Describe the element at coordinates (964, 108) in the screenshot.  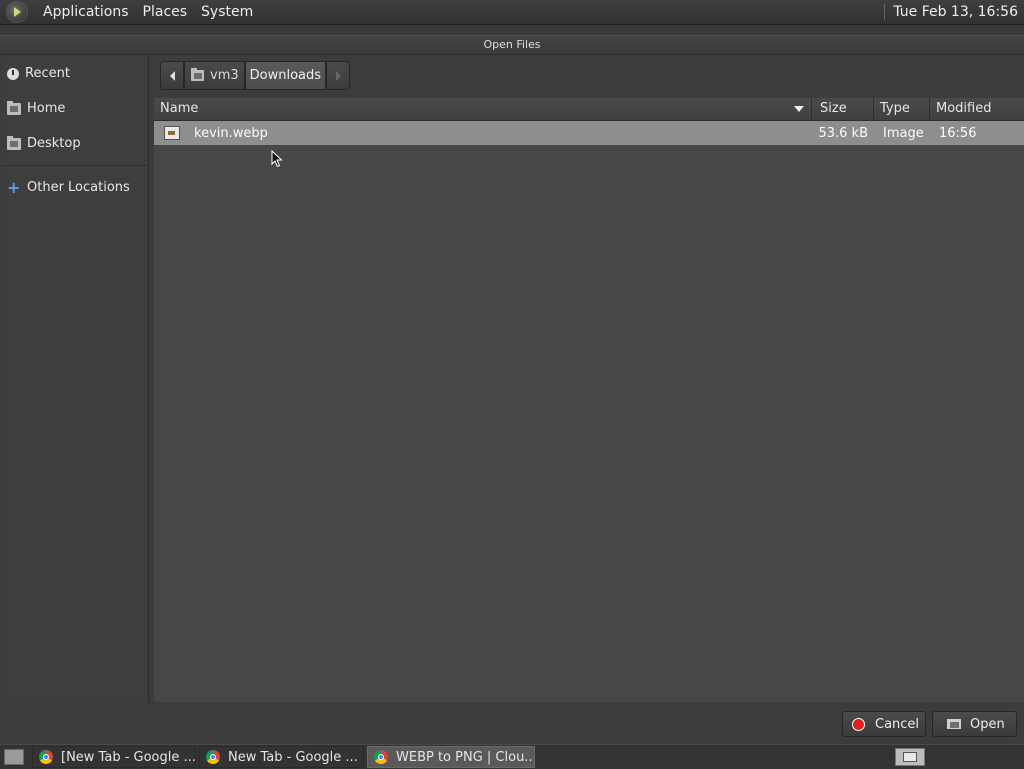
I see `column-header-label: Modified` at that location.